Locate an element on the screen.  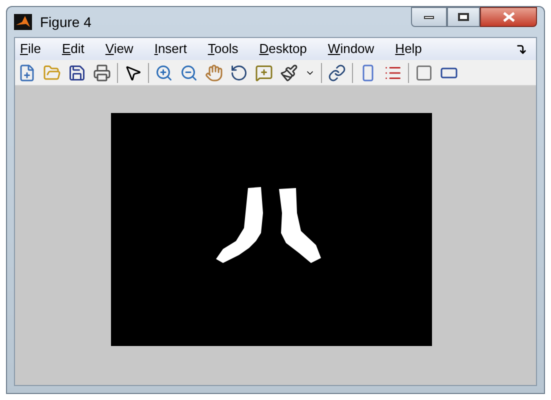
toolbar-overflow-icon is located at coordinates (521, 49).